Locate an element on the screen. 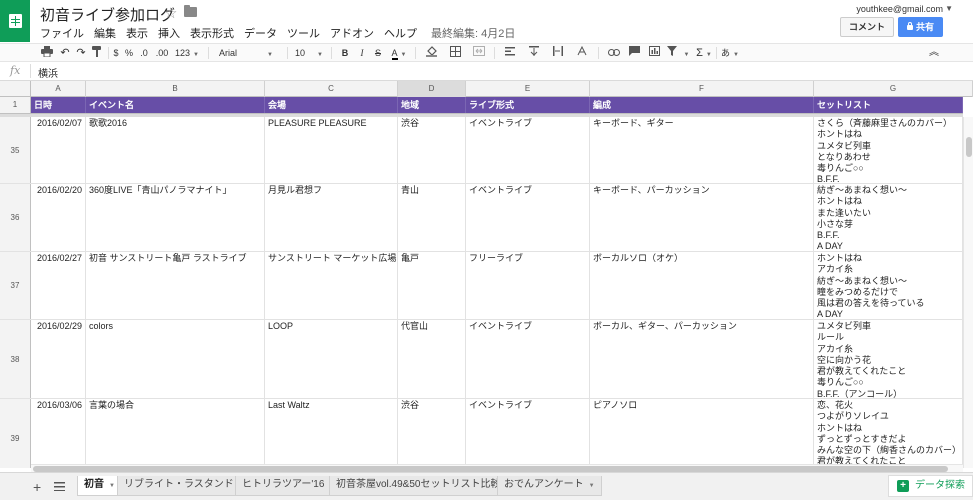 The height and width of the screenshot is (500, 973). formula-input: 横浜 is located at coordinates (48, 72).